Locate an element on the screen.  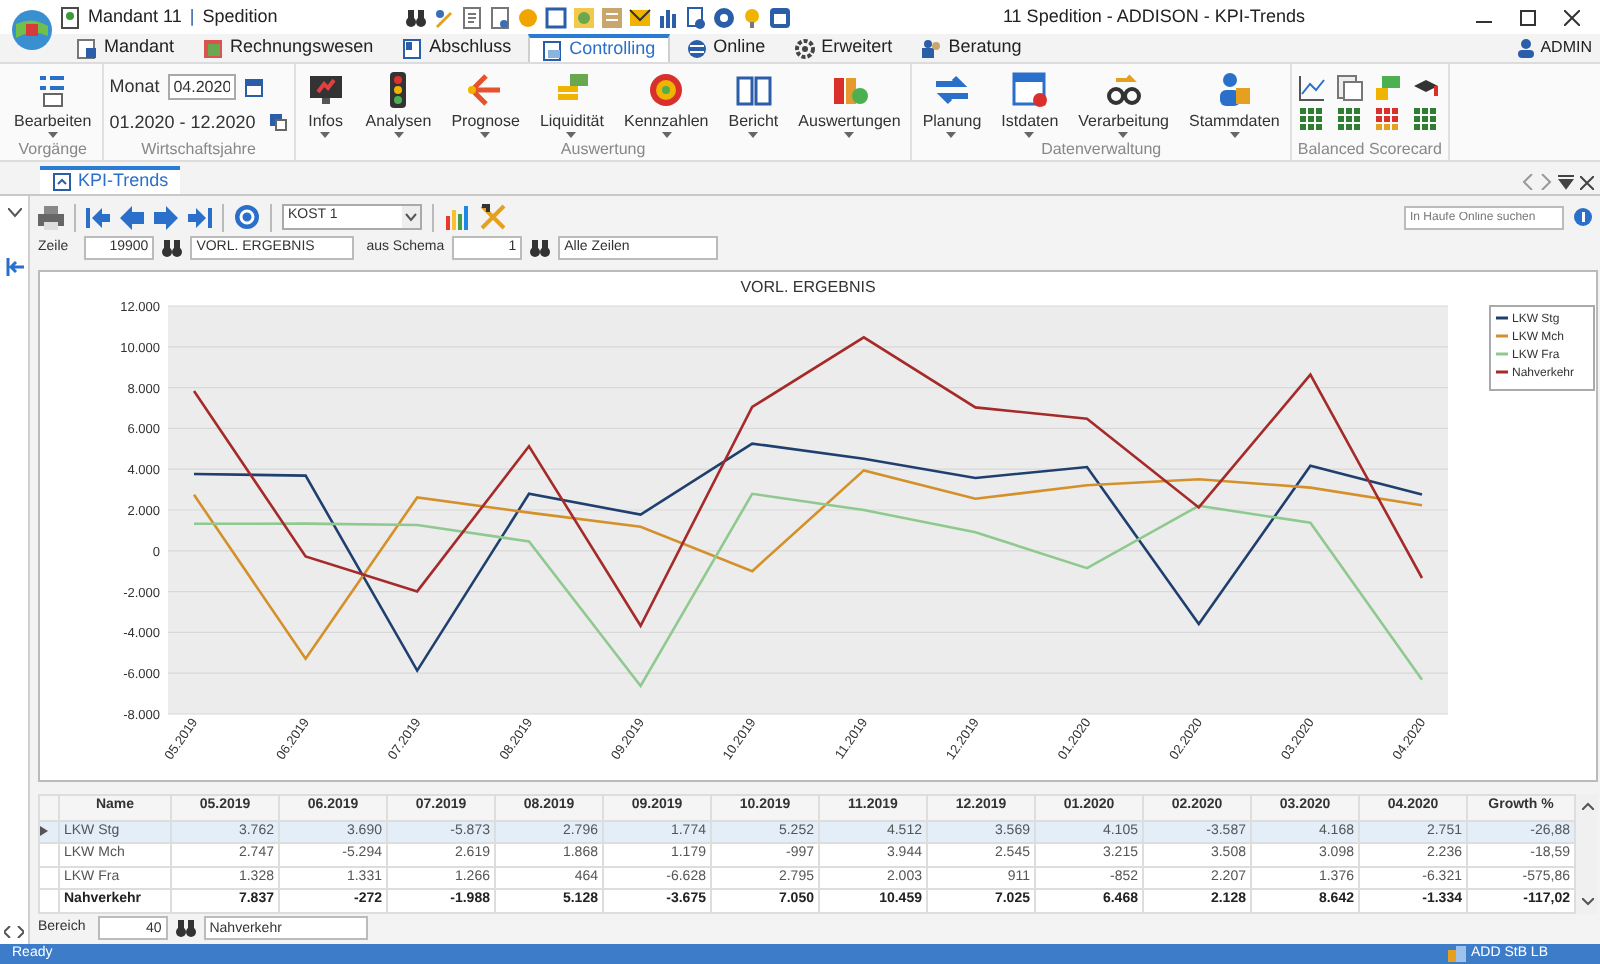
form-icon is located at coordinates (1029, 90).